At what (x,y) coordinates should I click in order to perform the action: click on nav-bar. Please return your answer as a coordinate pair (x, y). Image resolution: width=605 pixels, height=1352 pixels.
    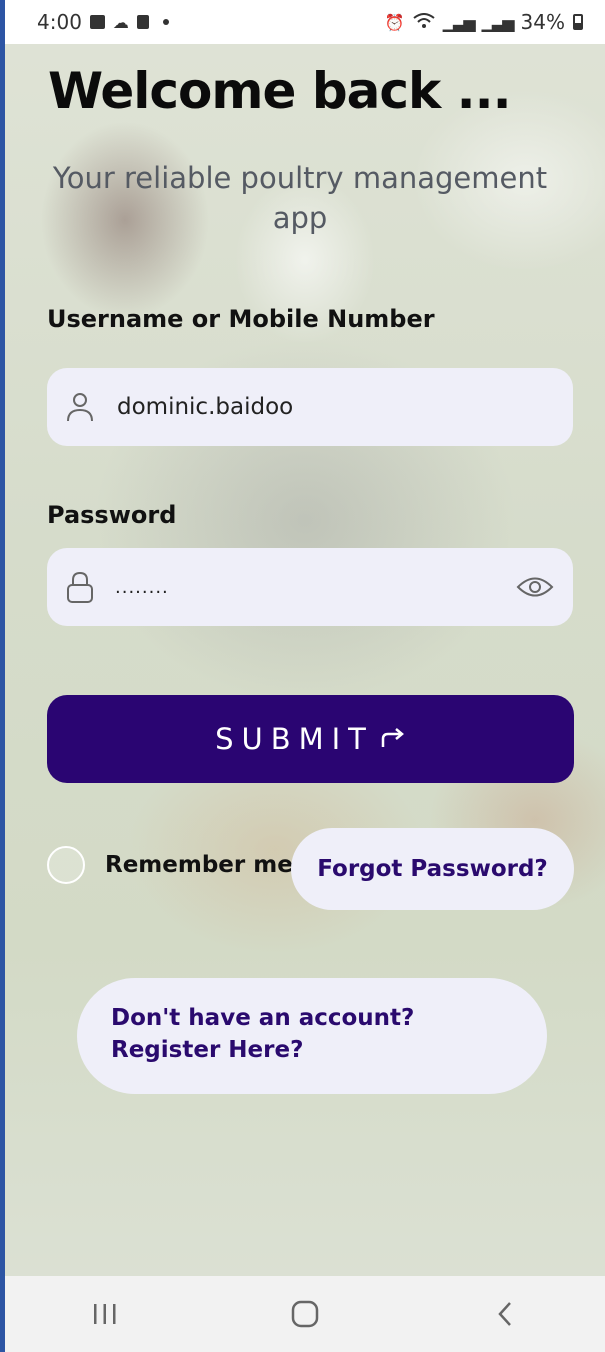
    Looking at the image, I should click on (305, 1314).